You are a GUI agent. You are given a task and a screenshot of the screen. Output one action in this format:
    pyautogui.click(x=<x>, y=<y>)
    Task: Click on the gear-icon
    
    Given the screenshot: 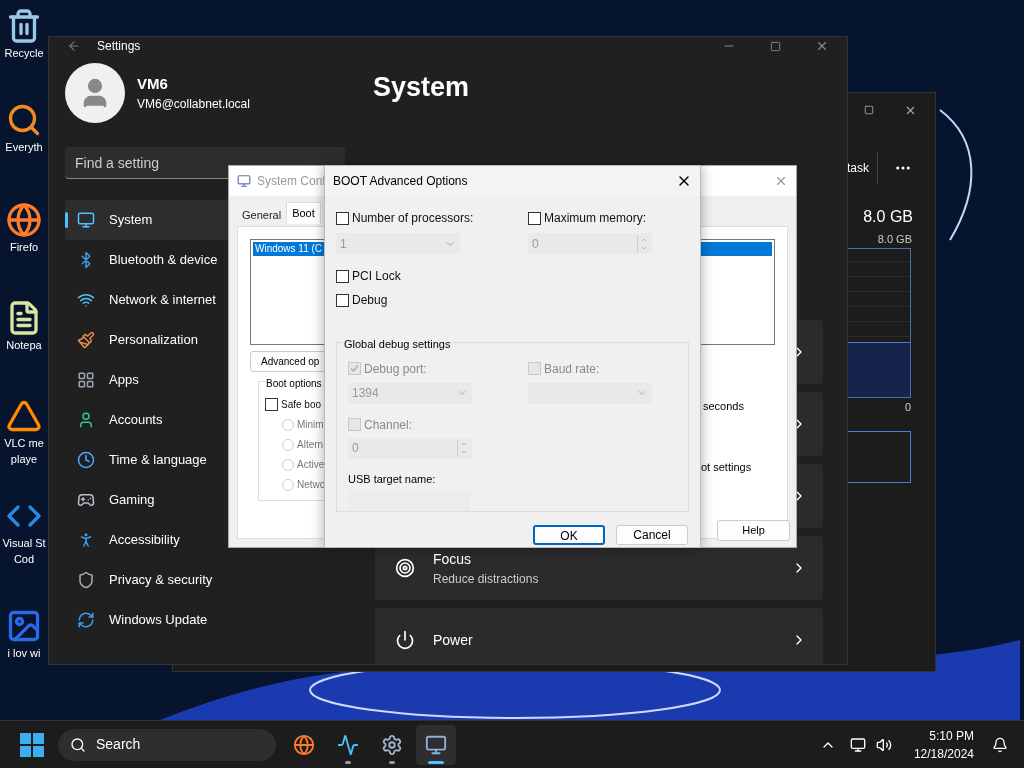 What is the action you would take?
    pyautogui.click(x=392, y=744)
    